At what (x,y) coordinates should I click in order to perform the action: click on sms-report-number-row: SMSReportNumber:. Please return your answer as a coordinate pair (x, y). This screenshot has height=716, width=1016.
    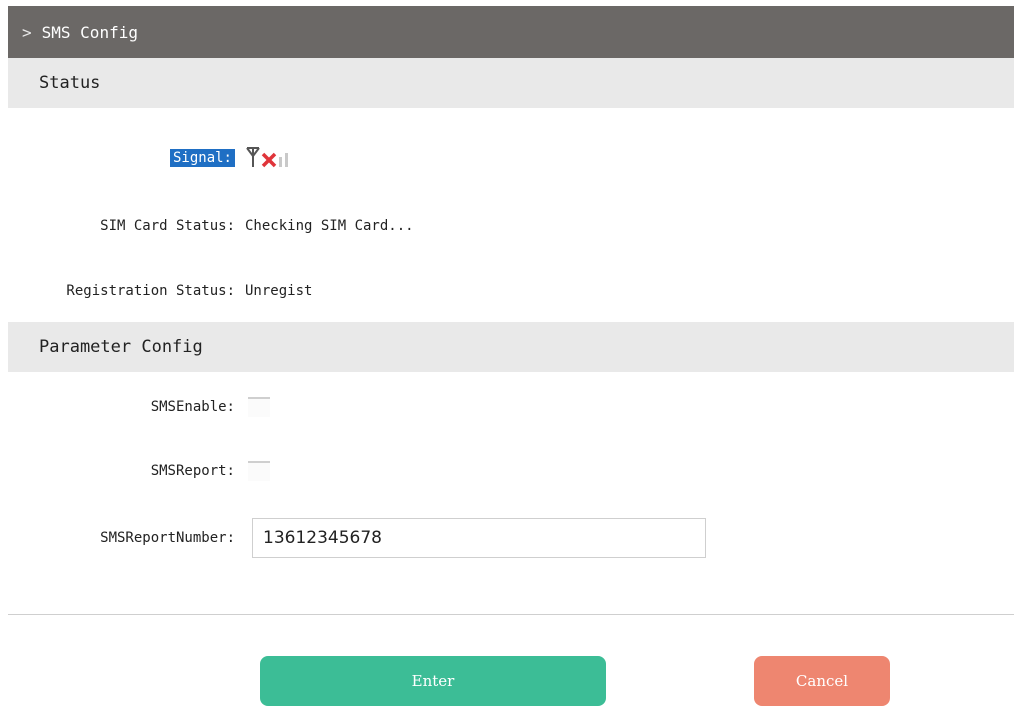
    Looking at the image, I should click on (511, 538).